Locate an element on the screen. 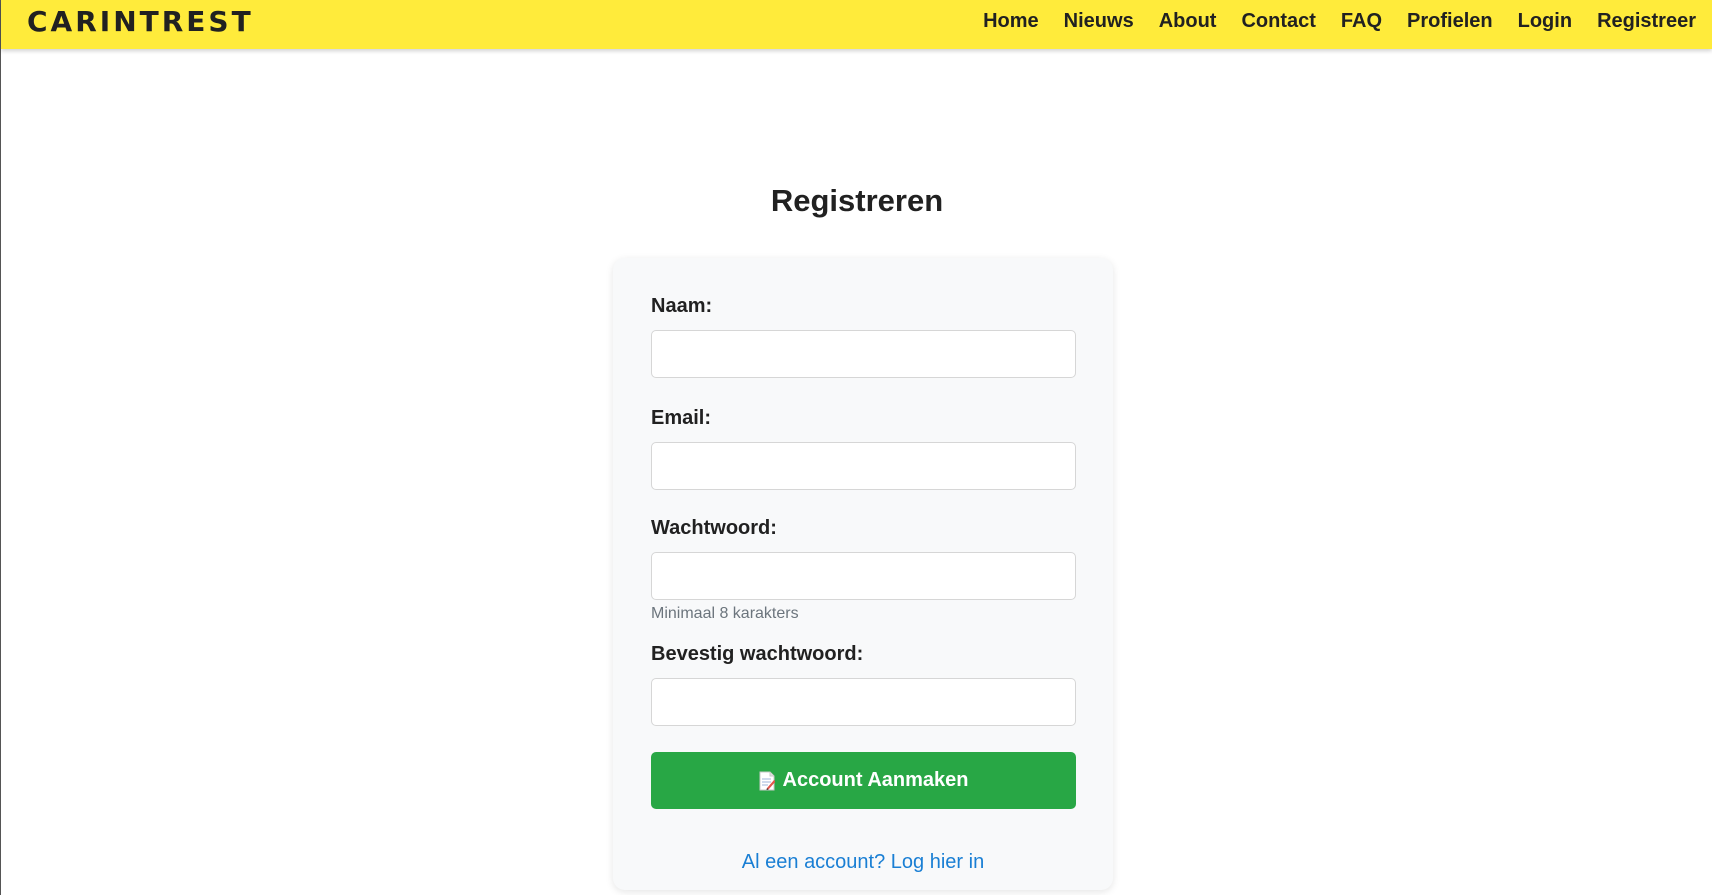  confirm-field-group: Bevestig wachtwoord: is located at coordinates (863, 684).